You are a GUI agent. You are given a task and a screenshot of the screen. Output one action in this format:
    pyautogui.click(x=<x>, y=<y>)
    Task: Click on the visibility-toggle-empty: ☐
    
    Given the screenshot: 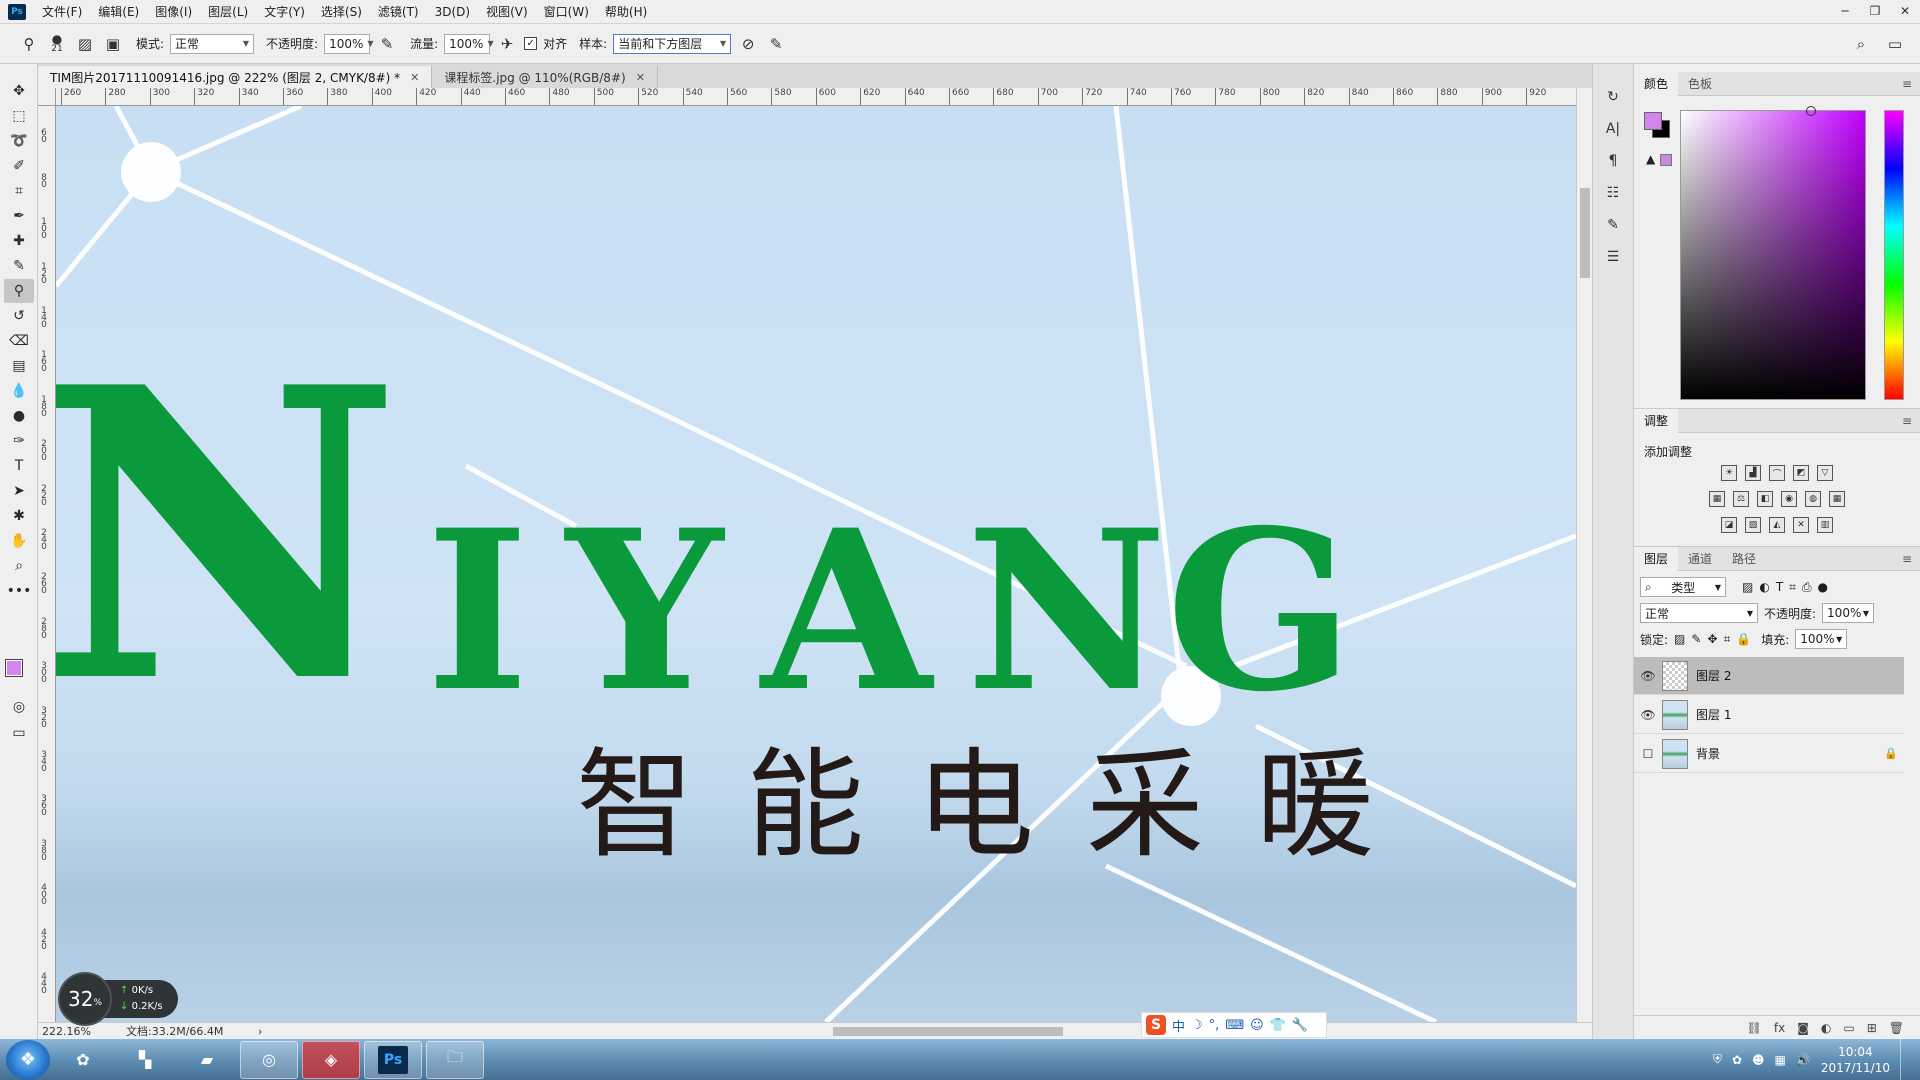 What is the action you would take?
    pyautogui.click(x=1648, y=754)
    